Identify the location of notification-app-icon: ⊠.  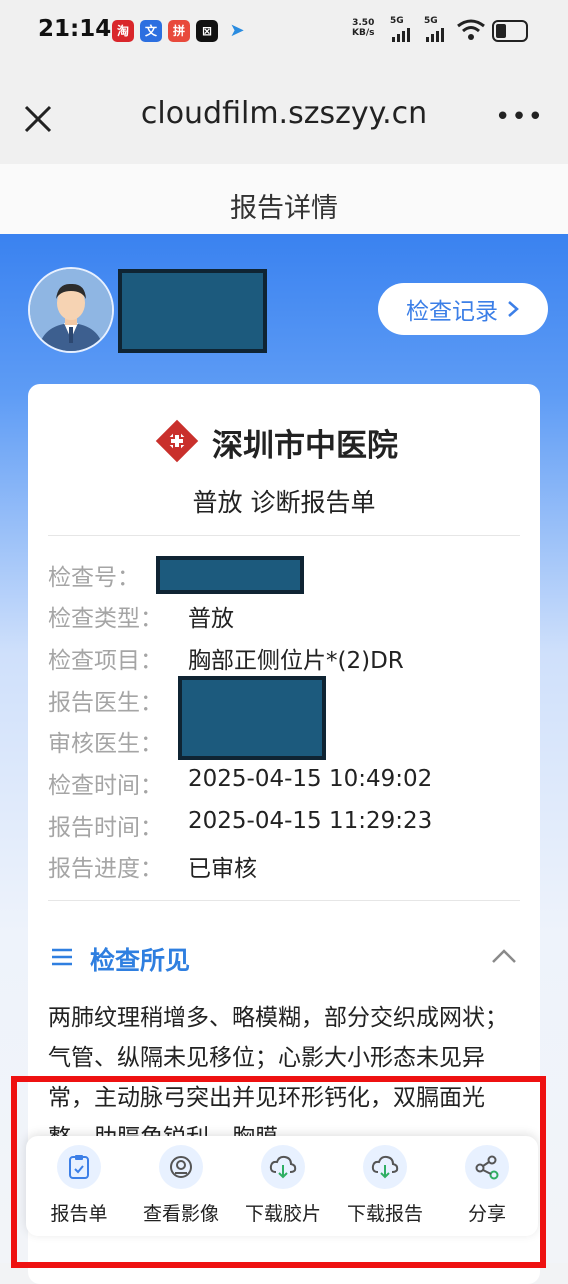
(207, 31).